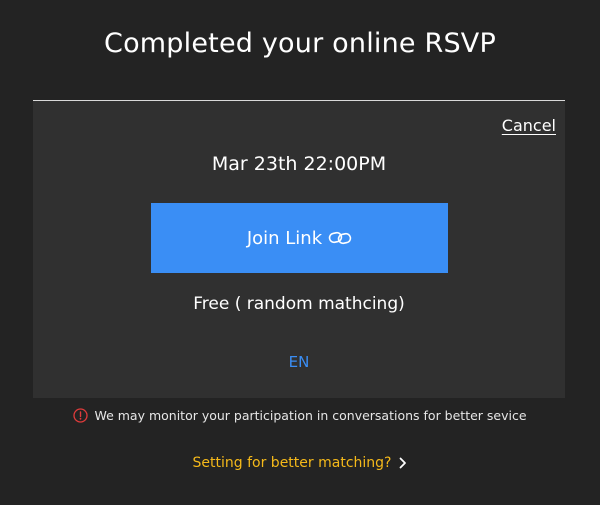 The width and height of the screenshot is (600, 505). Describe the element at coordinates (284, 238) in the screenshot. I see `join-link-label: Join Link` at that location.